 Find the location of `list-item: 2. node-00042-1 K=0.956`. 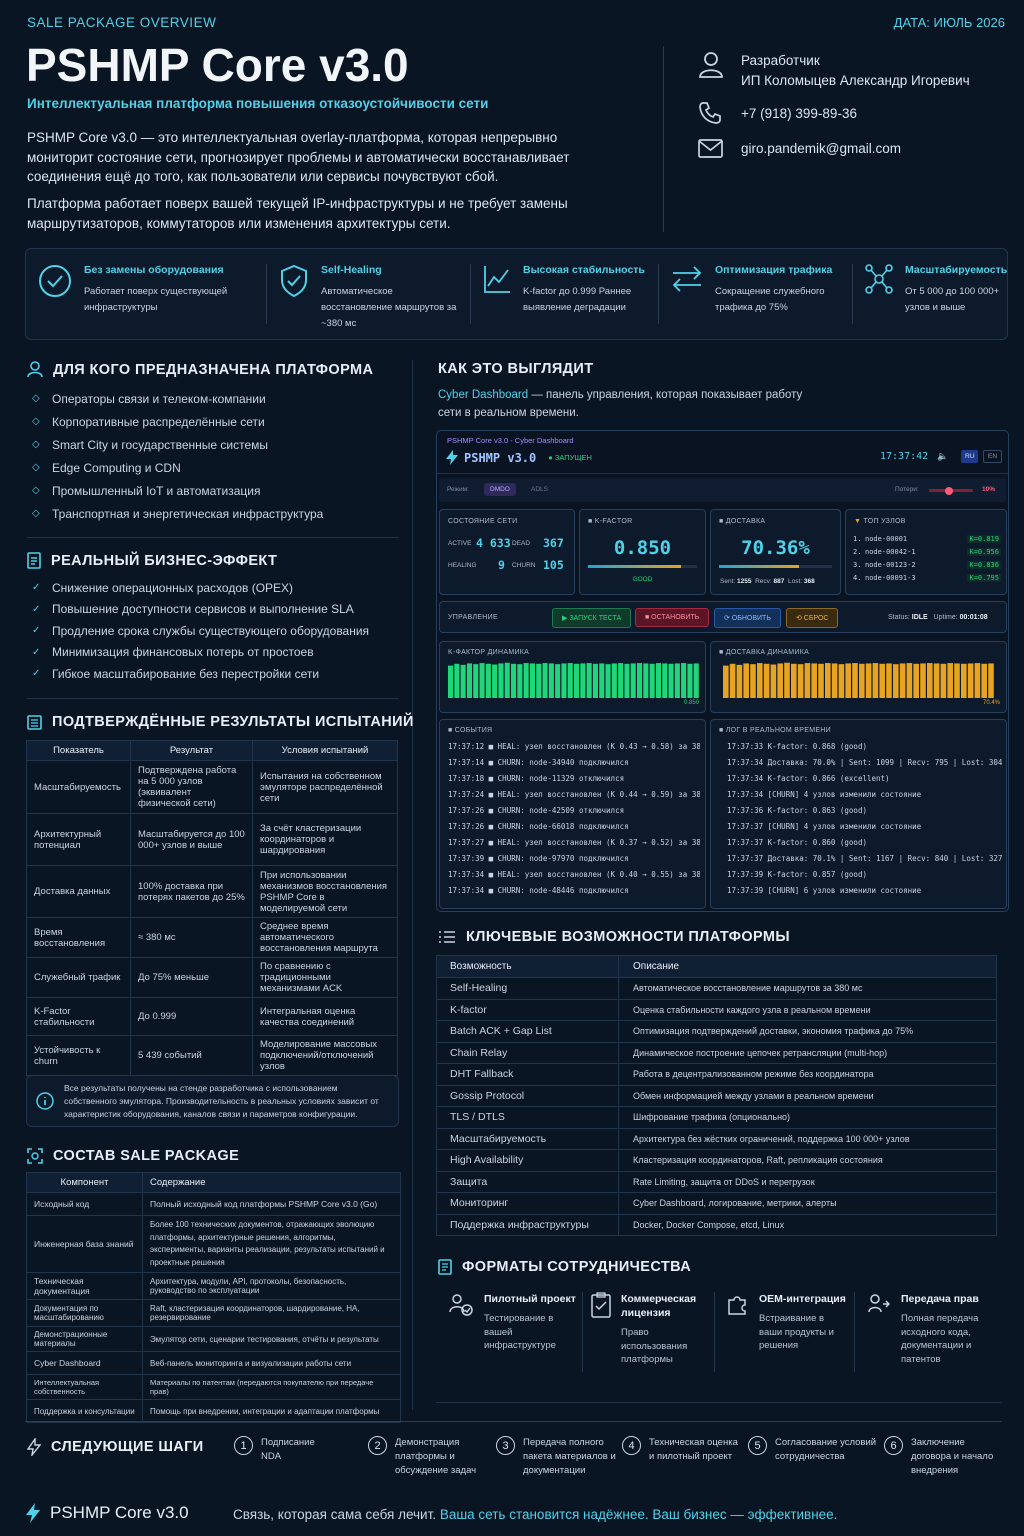

list-item: 2. node-00042-1 K=0.956 is located at coordinates (927, 551).